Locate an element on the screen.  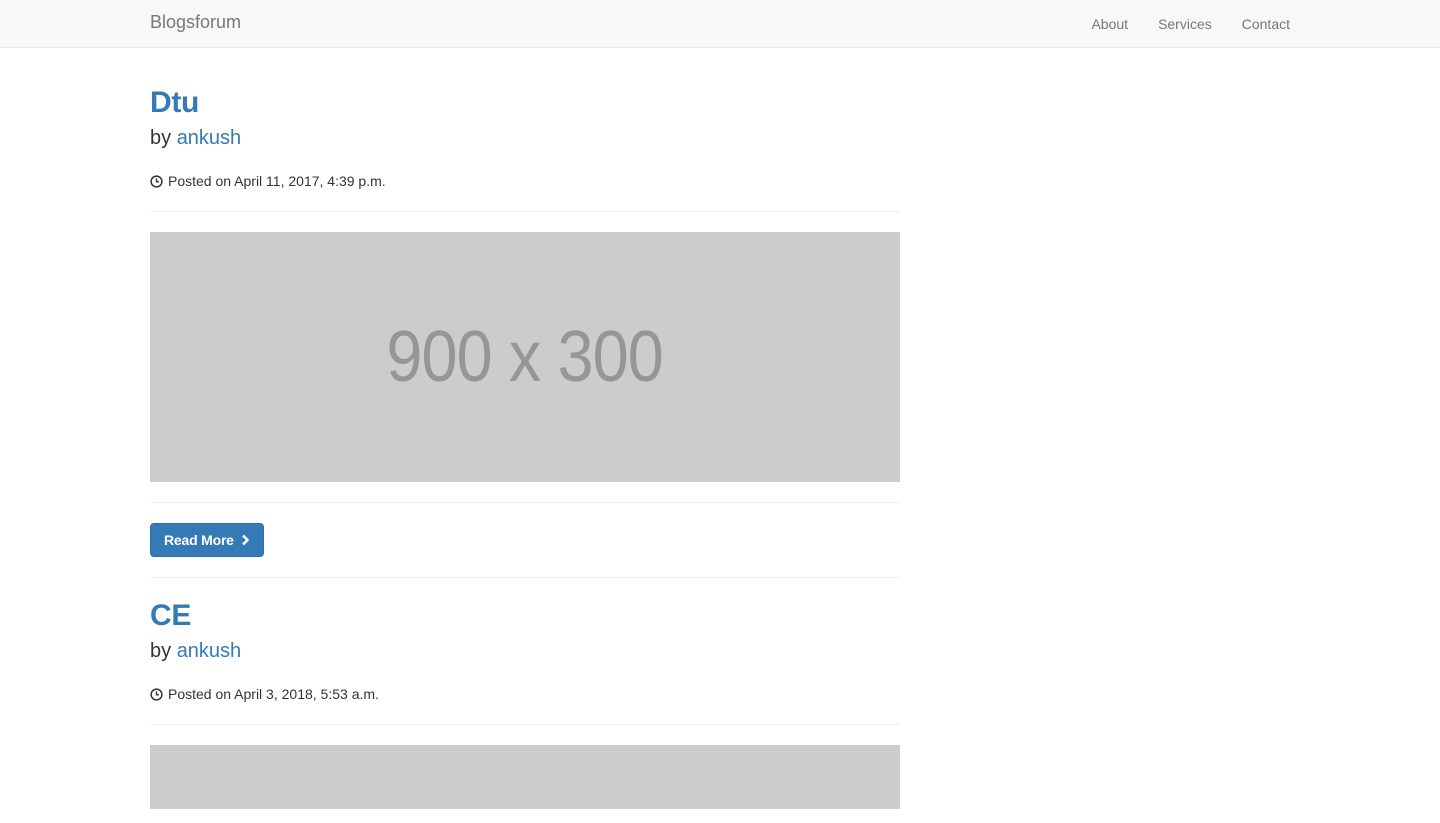
navbar: Blogsforum About Services Contact is located at coordinates (720, 24).